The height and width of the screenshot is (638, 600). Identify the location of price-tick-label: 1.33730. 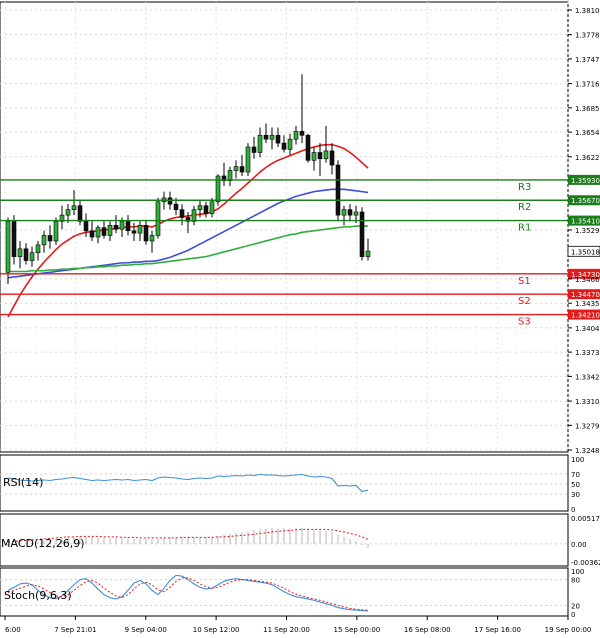
(587, 353).